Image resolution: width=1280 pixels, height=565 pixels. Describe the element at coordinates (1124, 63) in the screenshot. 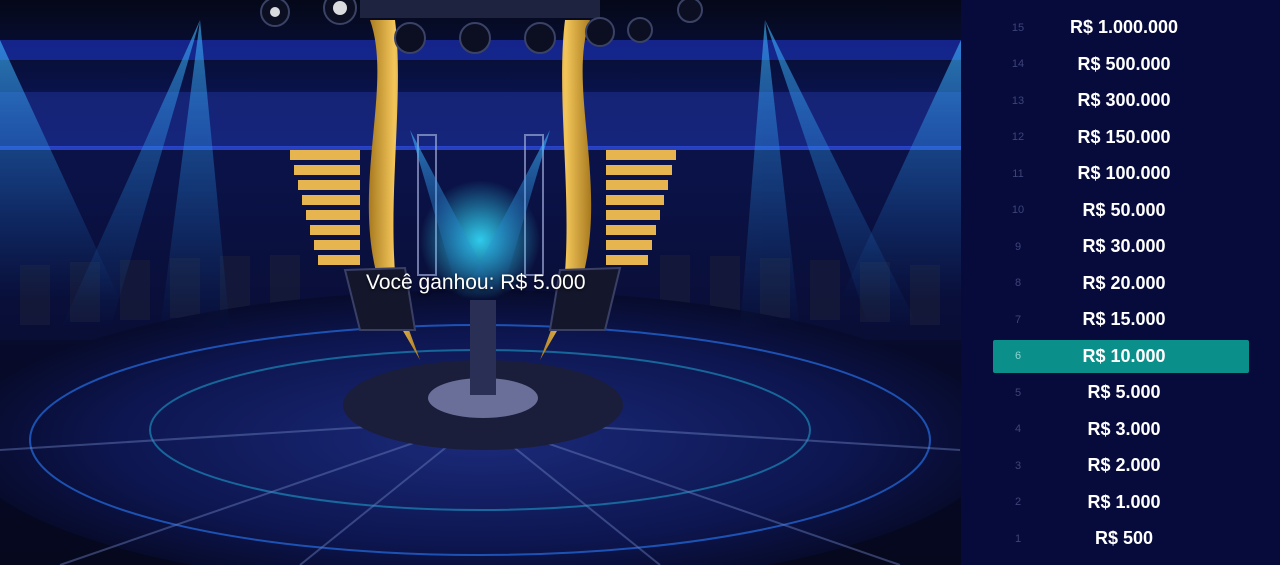

I see `prize-level-amount: R$ 500.000` at that location.